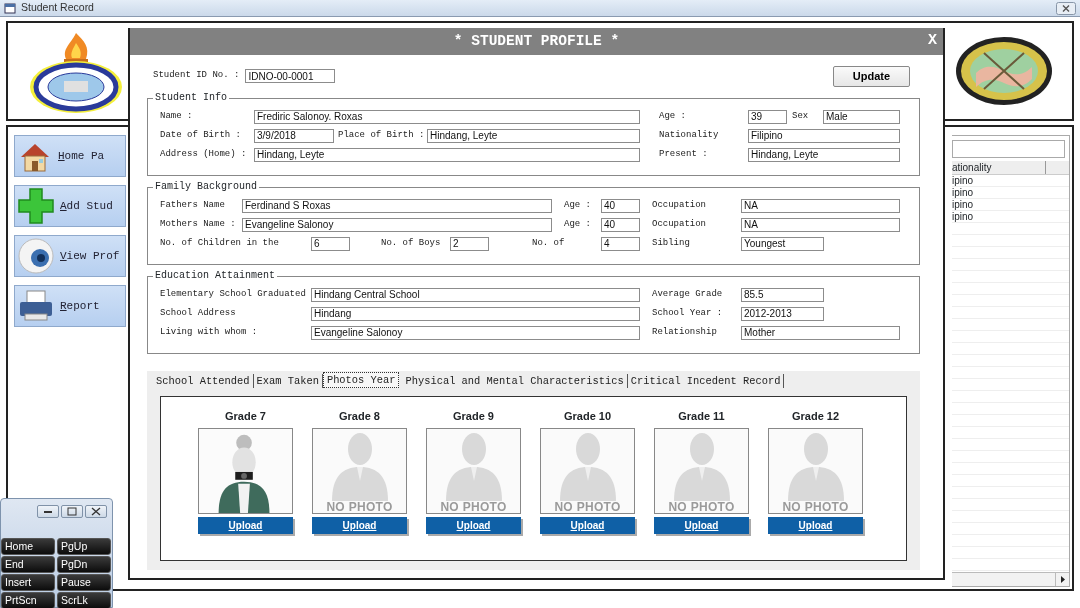  Describe the element at coordinates (359, 416) in the screenshot. I see `photo-label: Grade 8` at that location.